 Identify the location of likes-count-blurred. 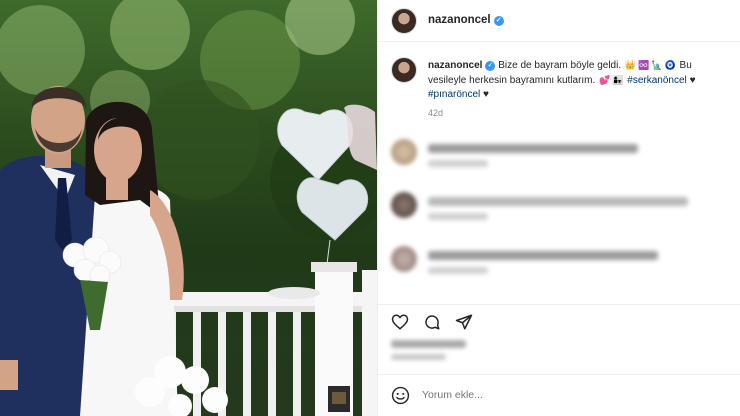
(428, 344).